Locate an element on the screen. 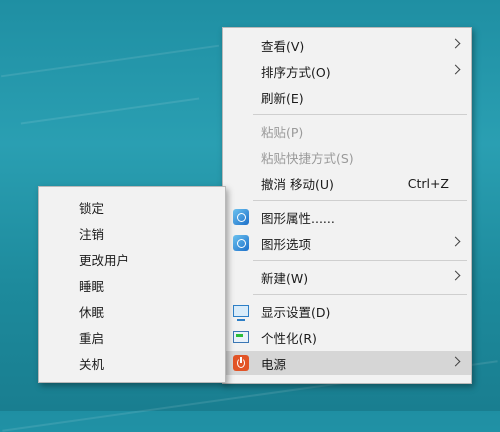  submenu-item-label: 重启 is located at coordinates (92, 338).